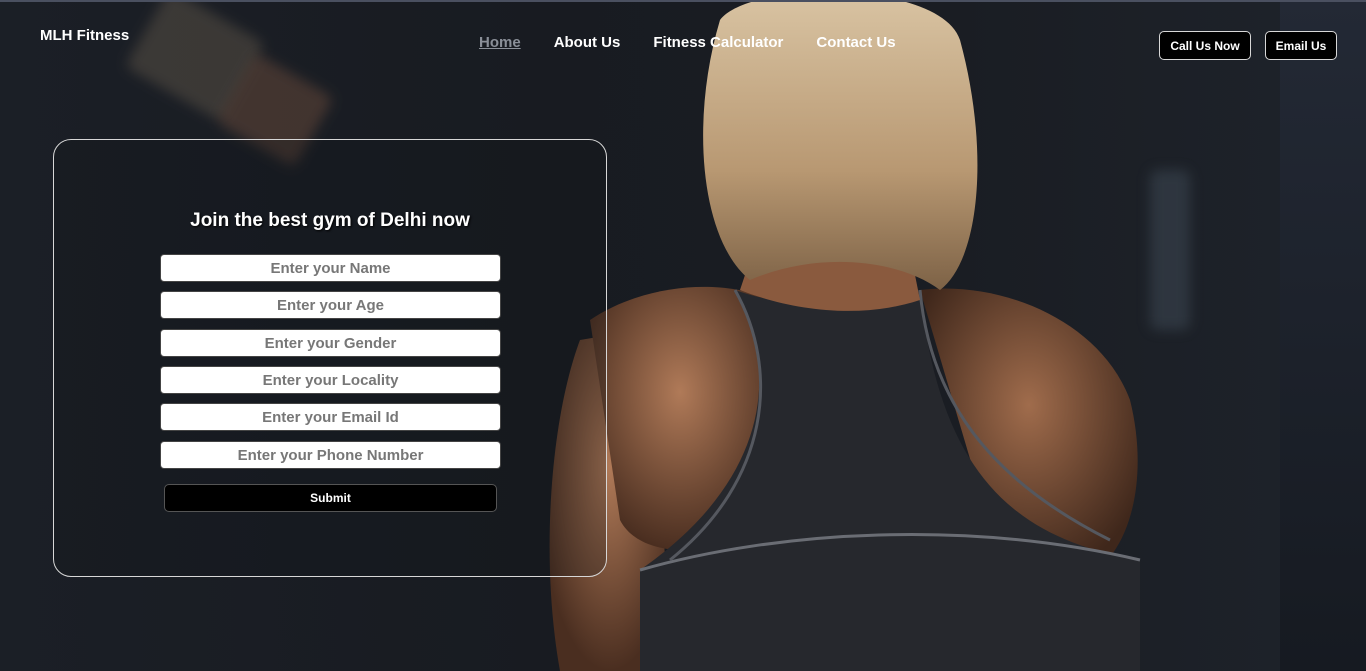 The width and height of the screenshot is (1366, 671). I want to click on nav-item-about-us: About Us, so click(587, 43).